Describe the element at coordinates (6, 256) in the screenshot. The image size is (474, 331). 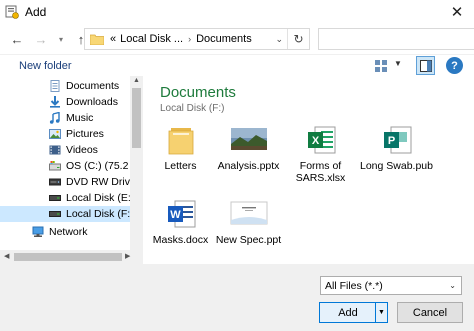
I see `scroll-left-icon: ◀` at that location.